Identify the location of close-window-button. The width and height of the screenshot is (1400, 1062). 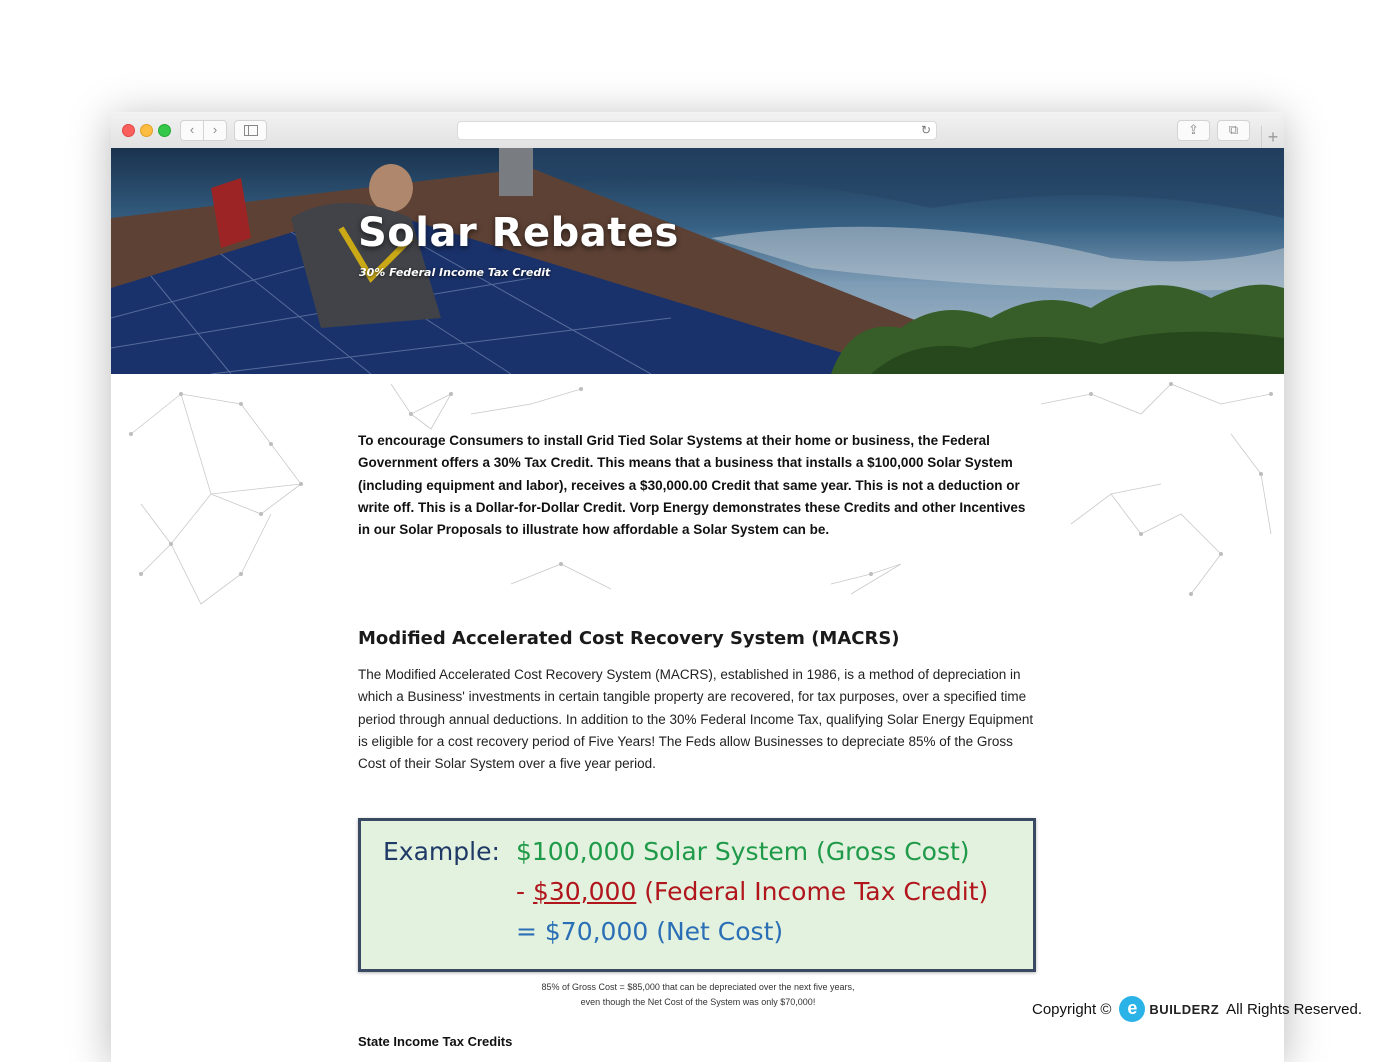
(128, 130).